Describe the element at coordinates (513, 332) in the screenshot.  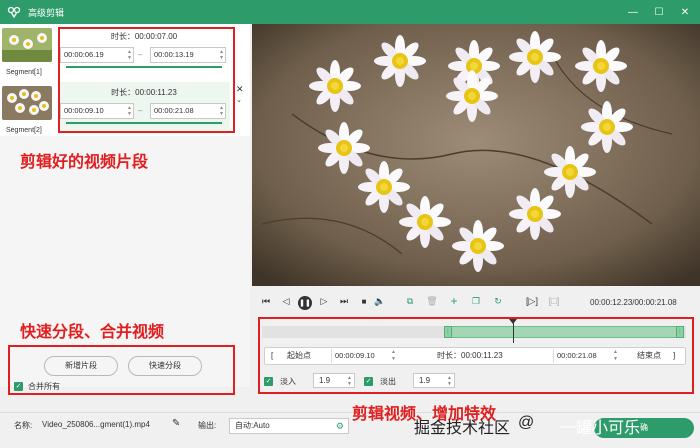
I see `playhead` at that location.